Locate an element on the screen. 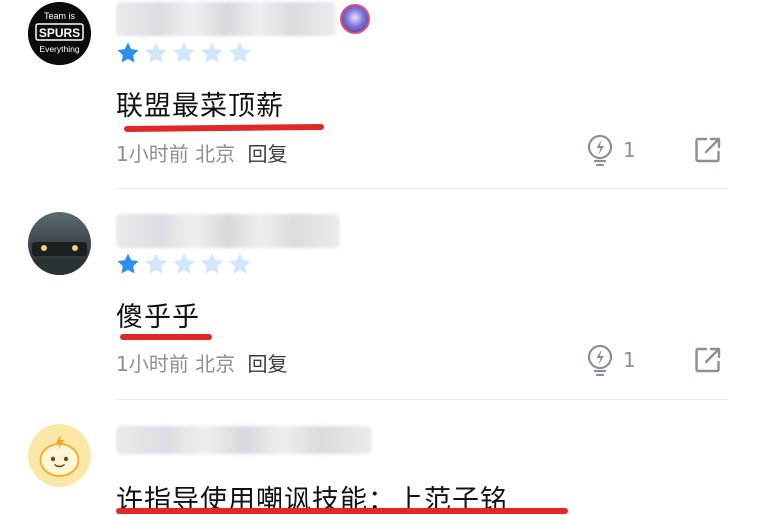  svg-text: Team is is located at coordinates (60, 16).